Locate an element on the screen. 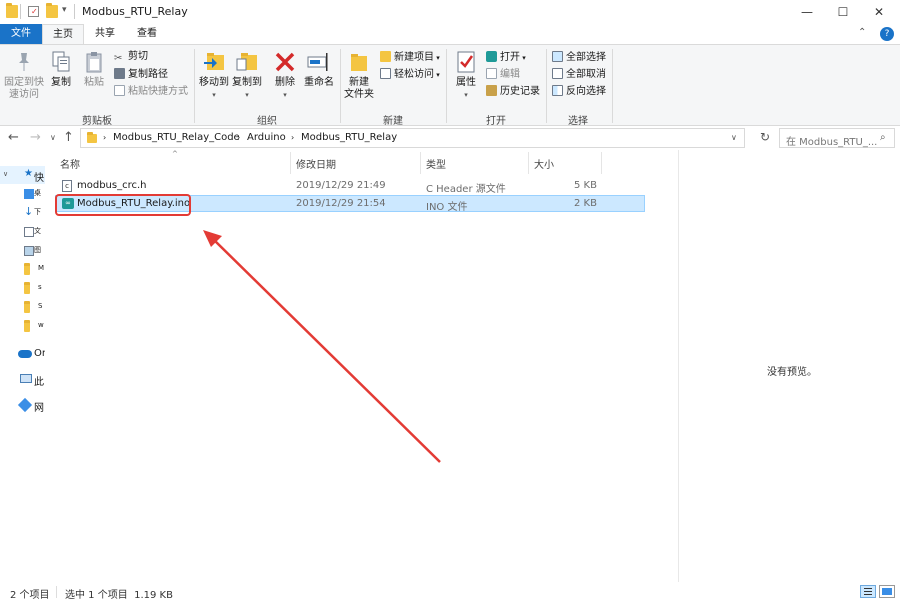 The image size is (900, 600). divider is located at coordinates (56, 592).